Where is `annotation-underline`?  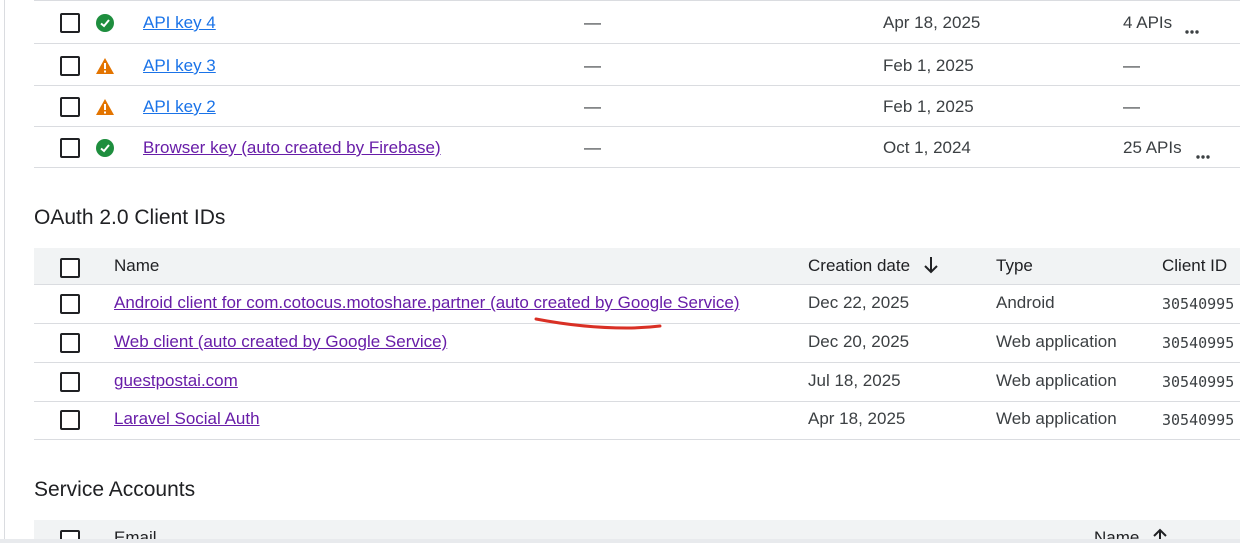
annotation-underline is located at coordinates (598, 323).